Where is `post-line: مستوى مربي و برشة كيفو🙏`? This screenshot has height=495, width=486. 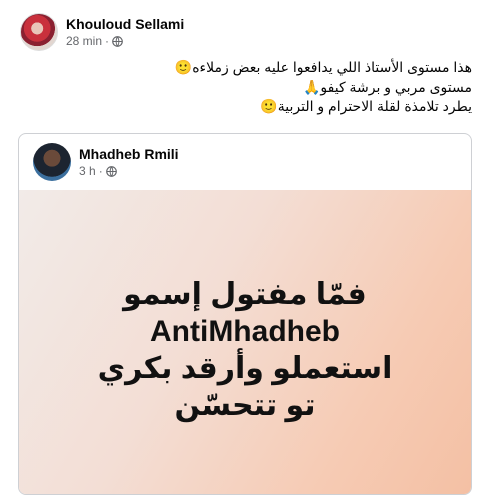 post-line: مستوى مربي و برشة كيفو🙏 is located at coordinates (387, 86).